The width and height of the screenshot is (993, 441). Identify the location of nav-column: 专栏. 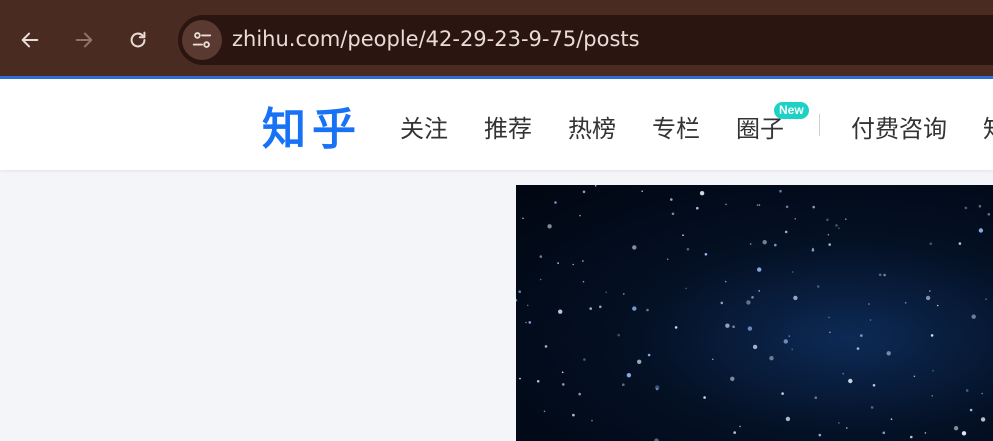
(676, 126).